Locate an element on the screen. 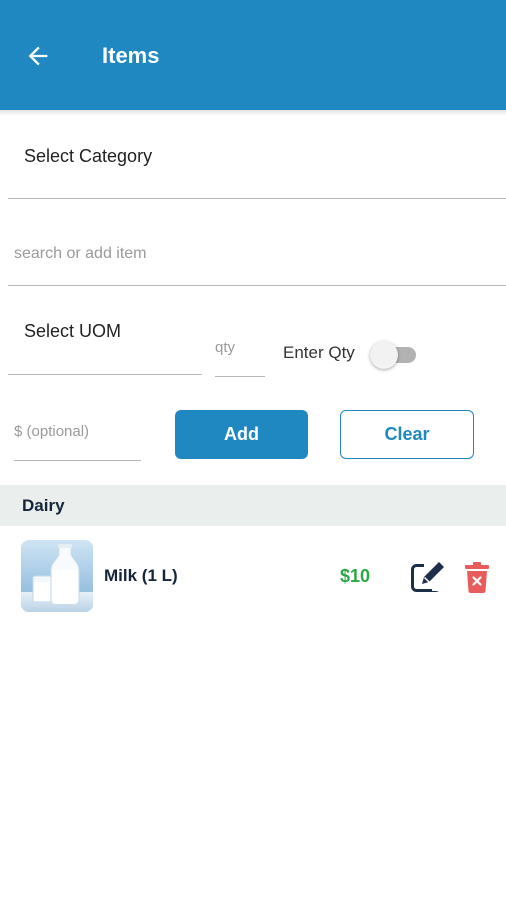 The height and width of the screenshot is (900, 506). qty-input is located at coordinates (239, 347).